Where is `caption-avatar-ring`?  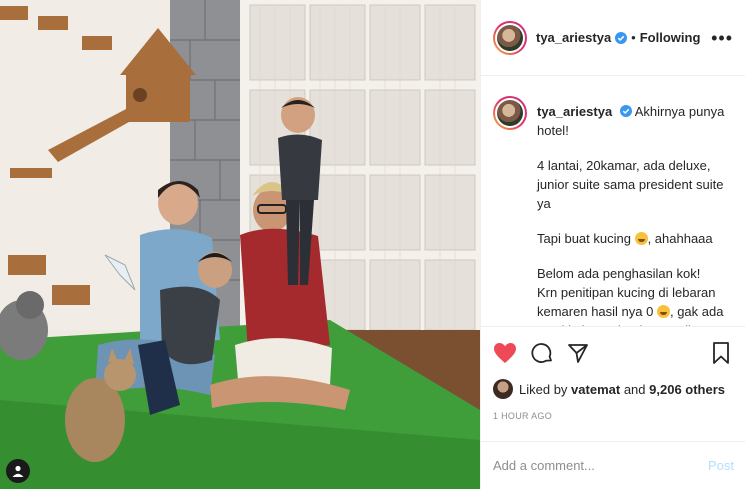 caption-avatar-ring is located at coordinates (510, 113).